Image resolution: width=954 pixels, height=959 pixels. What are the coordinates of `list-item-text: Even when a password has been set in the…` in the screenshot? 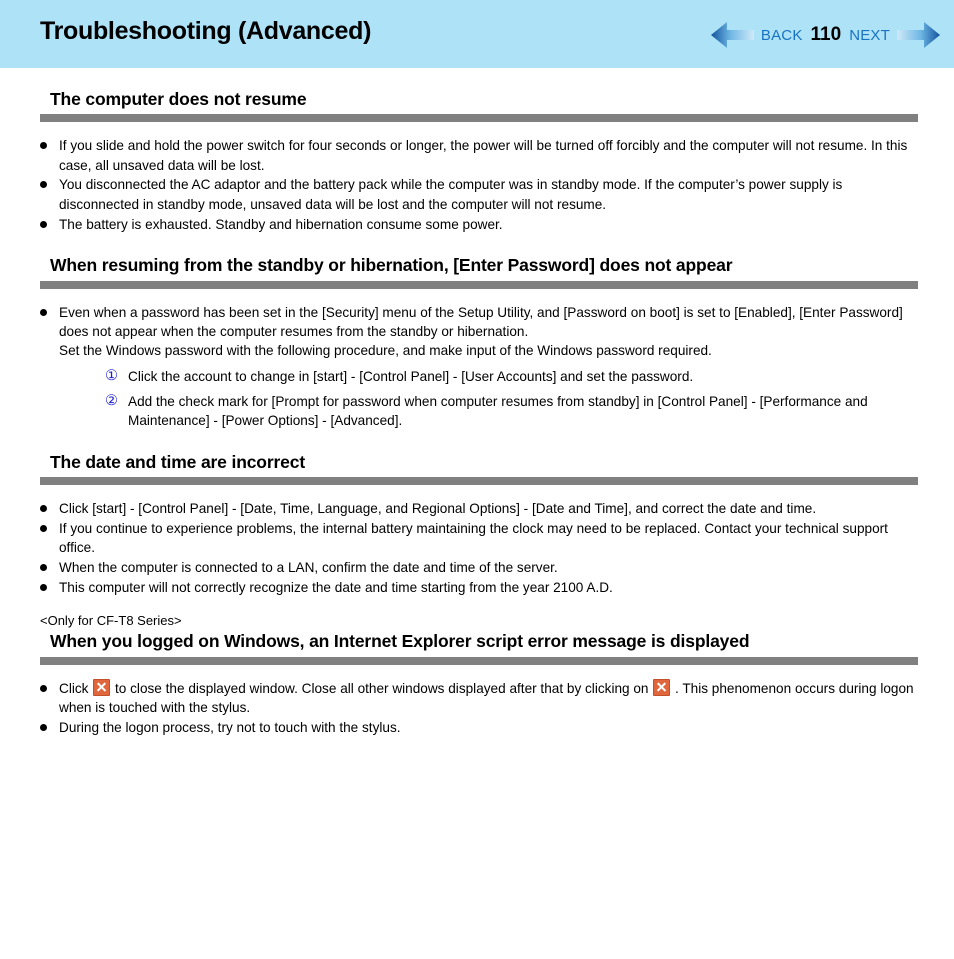 It's located at (481, 322).